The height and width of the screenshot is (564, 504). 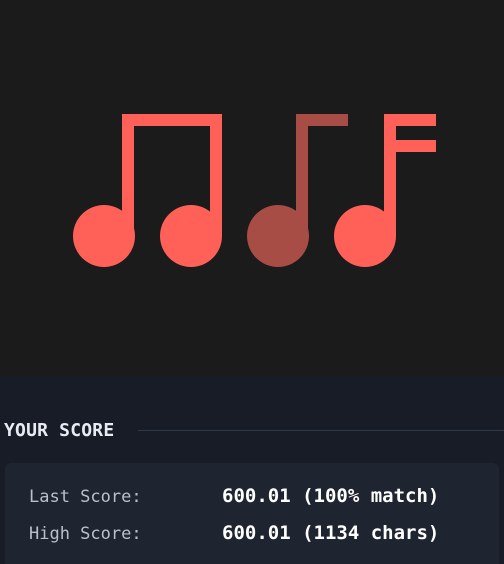 What do you see at coordinates (85, 534) in the screenshot?
I see `high-score-label: High Score:` at bounding box center [85, 534].